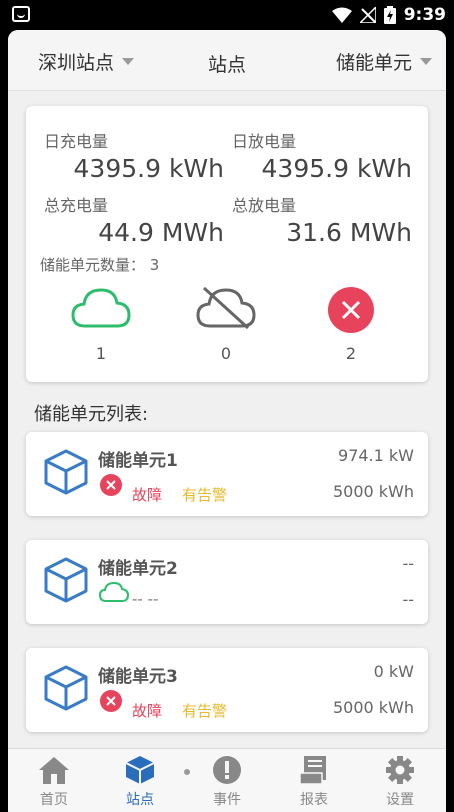 This screenshot has width=454, height=812. What do you see at coordinates (54, 770) in the screenshot?
I see `home-icon` at bounding box center [54, 770].